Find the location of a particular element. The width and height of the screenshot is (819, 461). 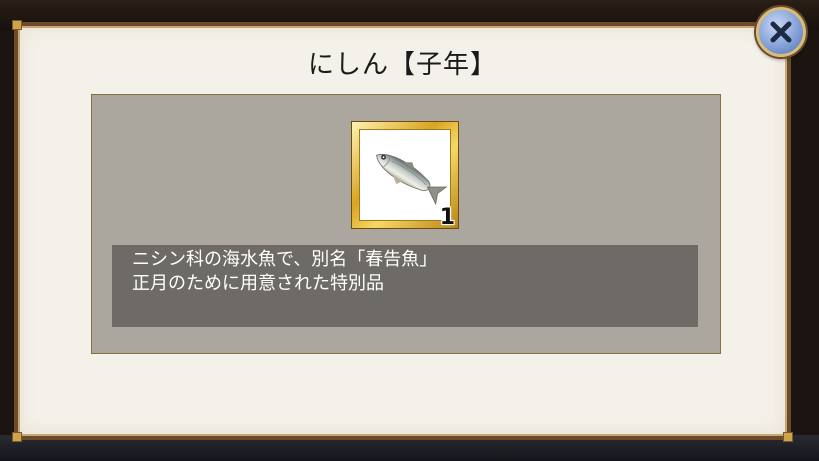

description-line: 正月のために用意された特別品 is located at coordinates (258, 283).